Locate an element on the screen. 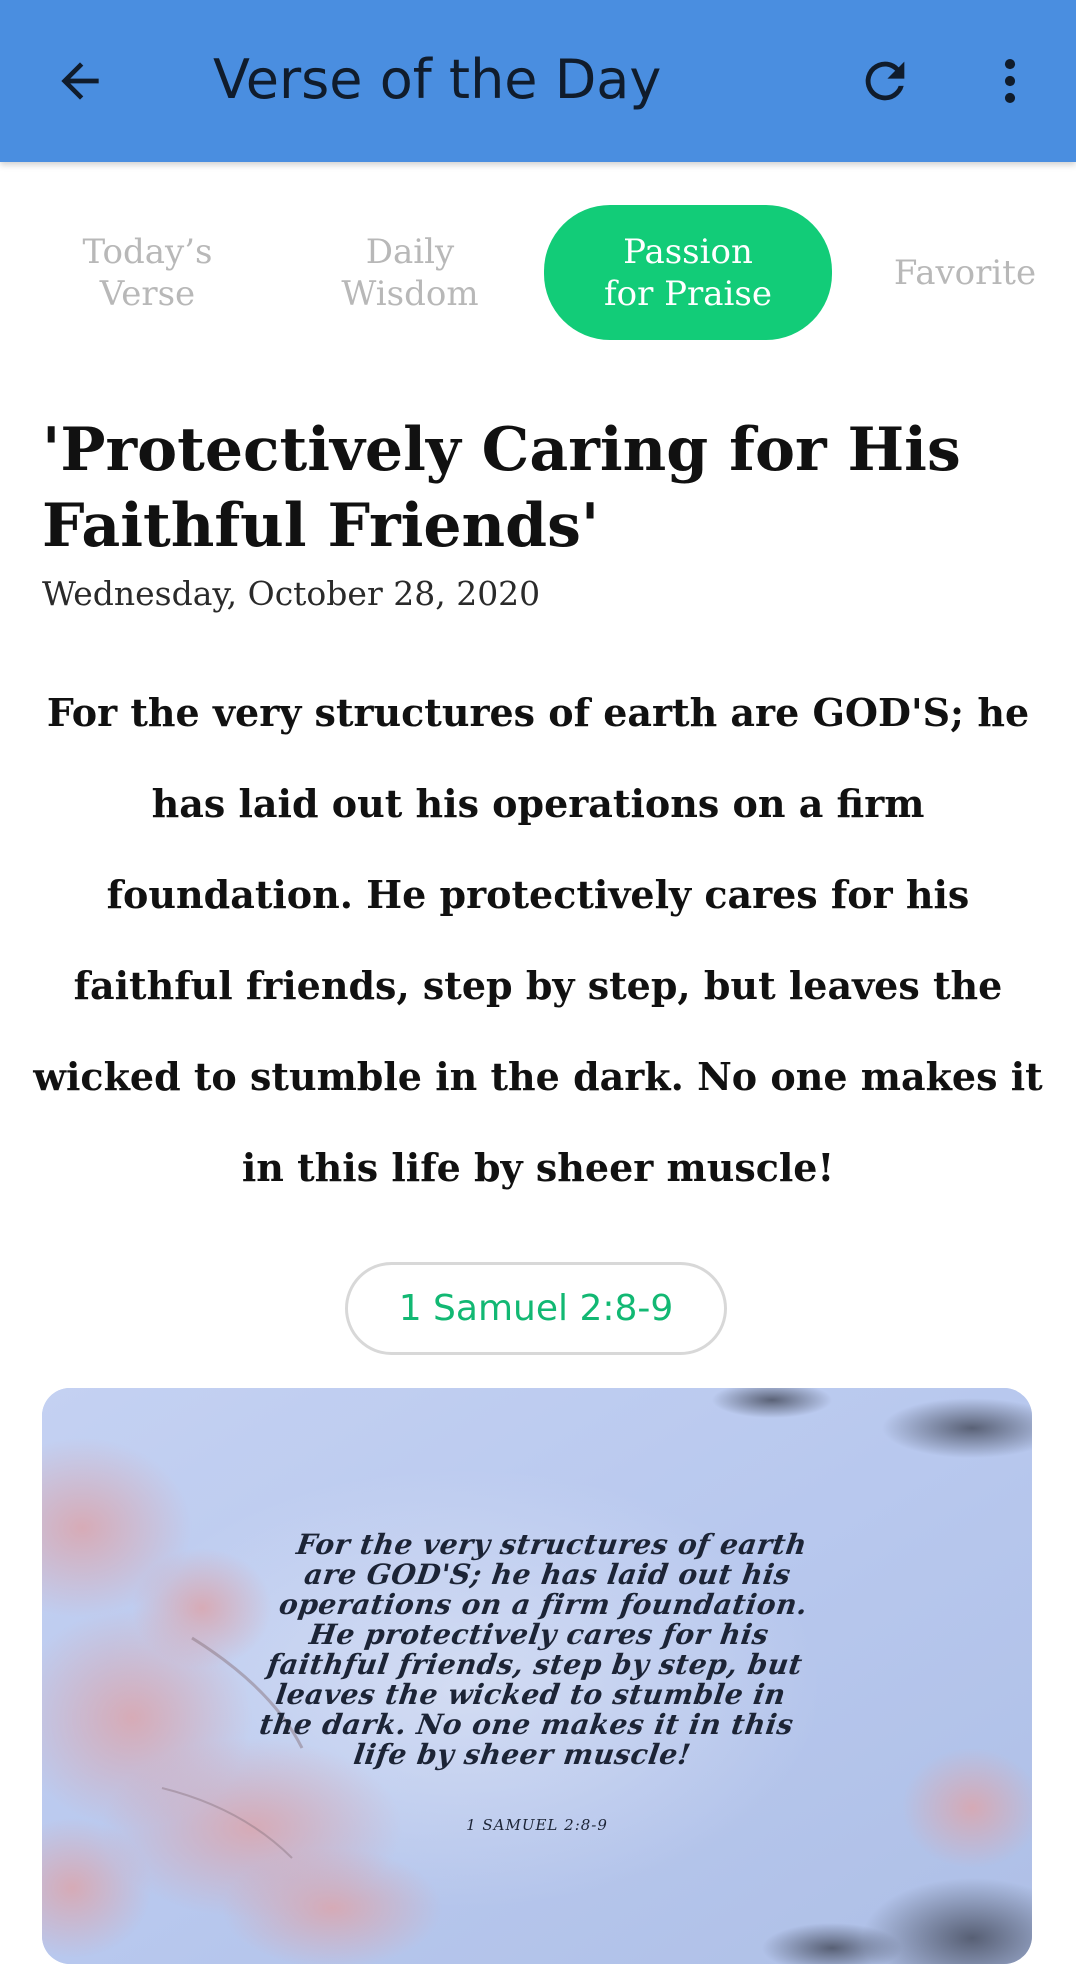  tab-label-line1: Passion is located at coordinates (688, 251).